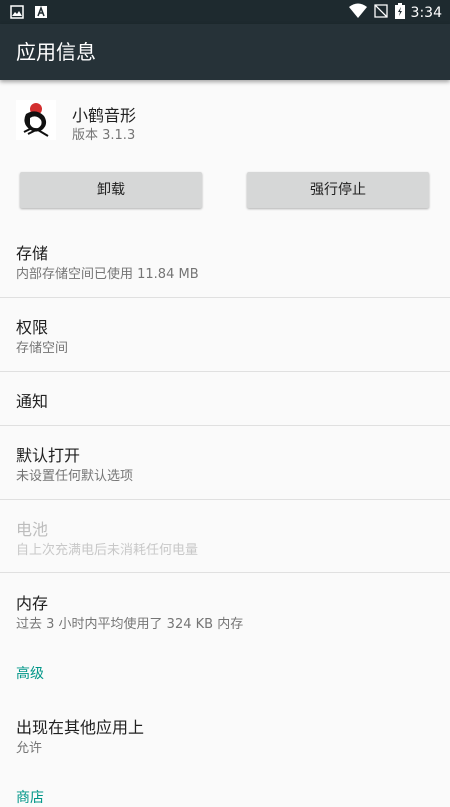 This screenshot has width=450, height=807. What do you see at coordinates (111, 190) in the screenshot?
I see `uninstall-button: 卸载` at bounding box center [111, 190].